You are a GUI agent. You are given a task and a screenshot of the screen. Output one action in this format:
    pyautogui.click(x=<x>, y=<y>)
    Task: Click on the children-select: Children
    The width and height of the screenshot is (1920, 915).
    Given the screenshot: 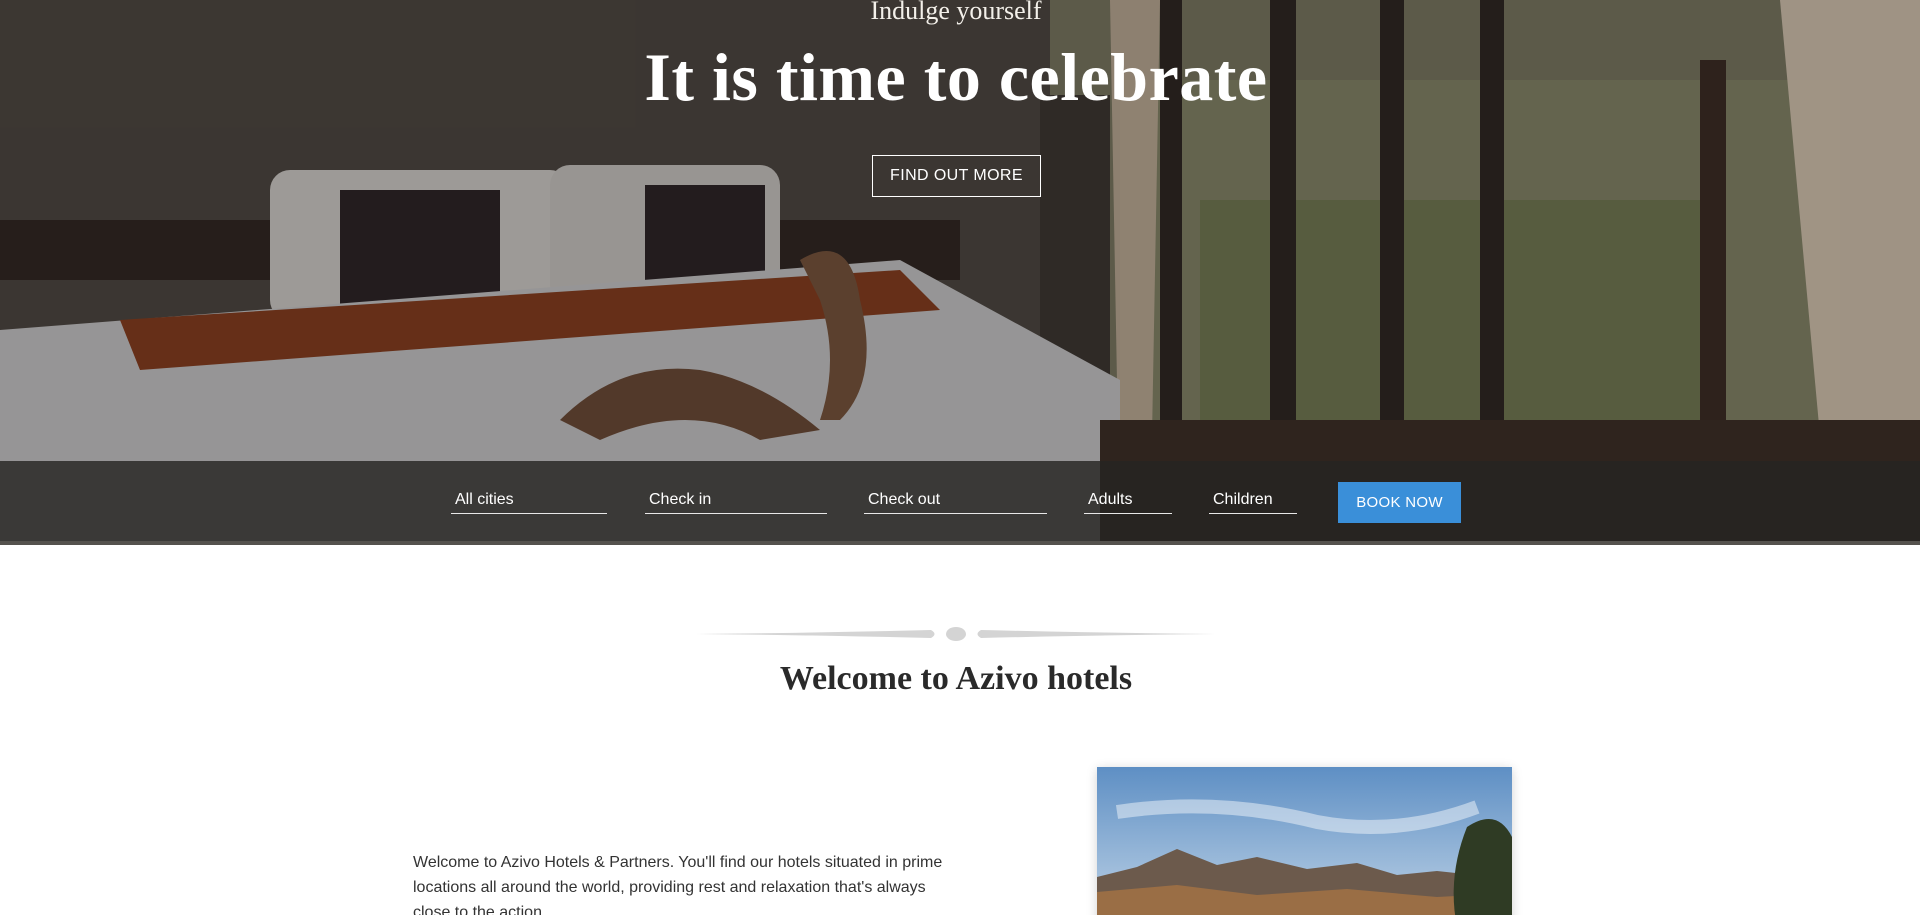 What is the action you would take?
    pyautogui.click(x=1253, y=502)
    